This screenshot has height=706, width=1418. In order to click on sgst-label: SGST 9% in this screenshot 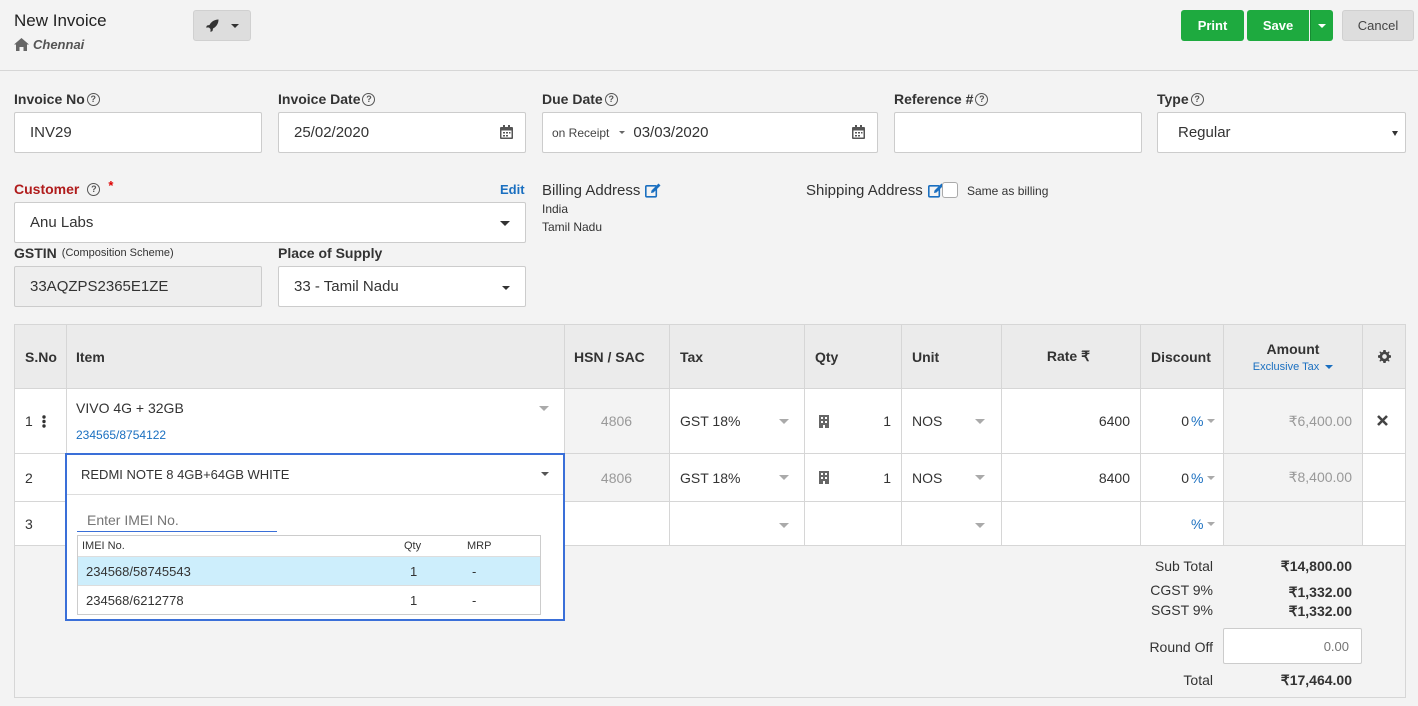, I will do `click(1182, 610)`.